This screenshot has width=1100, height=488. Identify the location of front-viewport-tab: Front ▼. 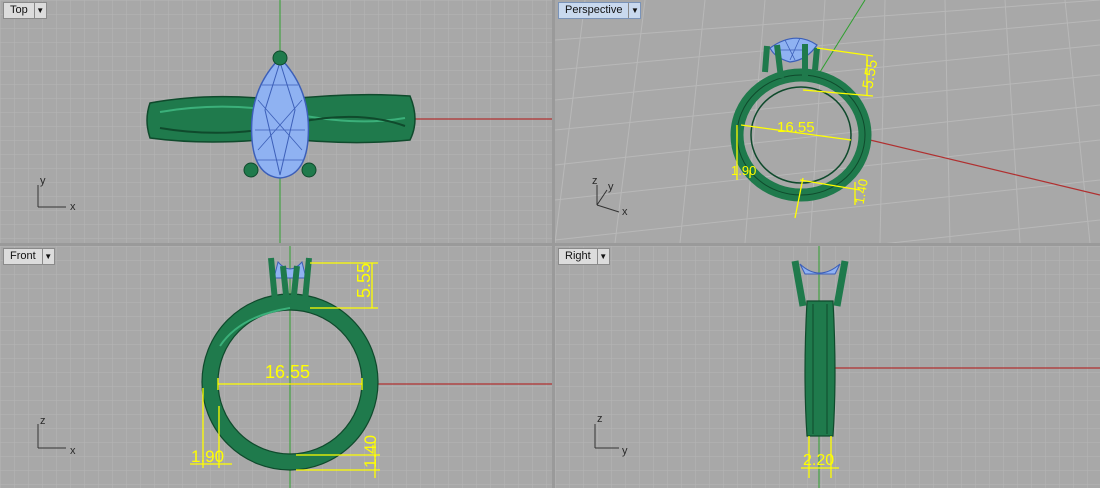
(29, 256).